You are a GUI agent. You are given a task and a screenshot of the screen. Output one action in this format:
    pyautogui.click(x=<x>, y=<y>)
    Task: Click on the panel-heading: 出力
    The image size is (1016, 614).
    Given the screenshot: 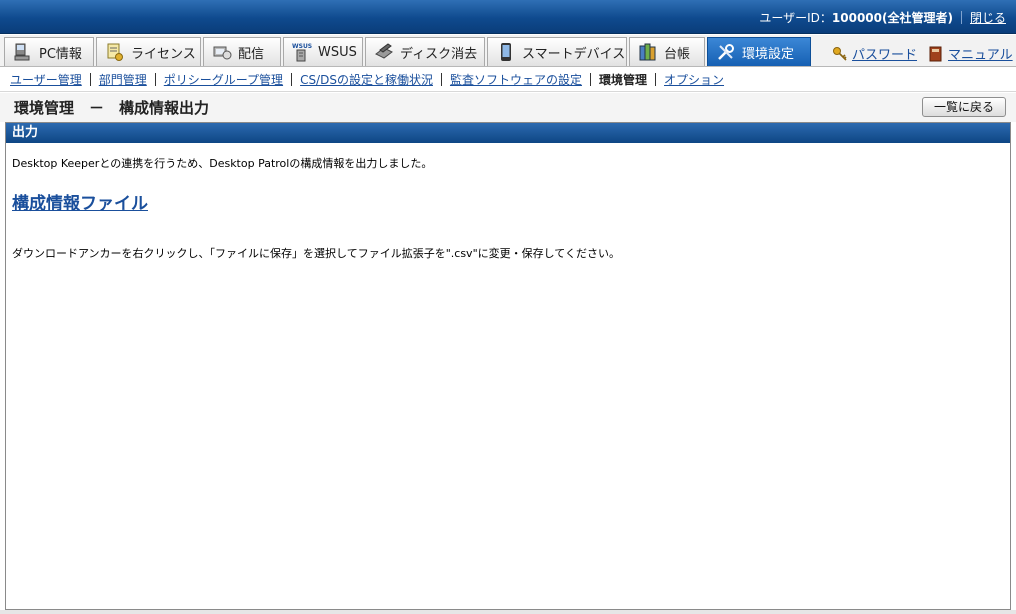 What is the action you would take?
    pyautogui.click(x=508, y=133)
    